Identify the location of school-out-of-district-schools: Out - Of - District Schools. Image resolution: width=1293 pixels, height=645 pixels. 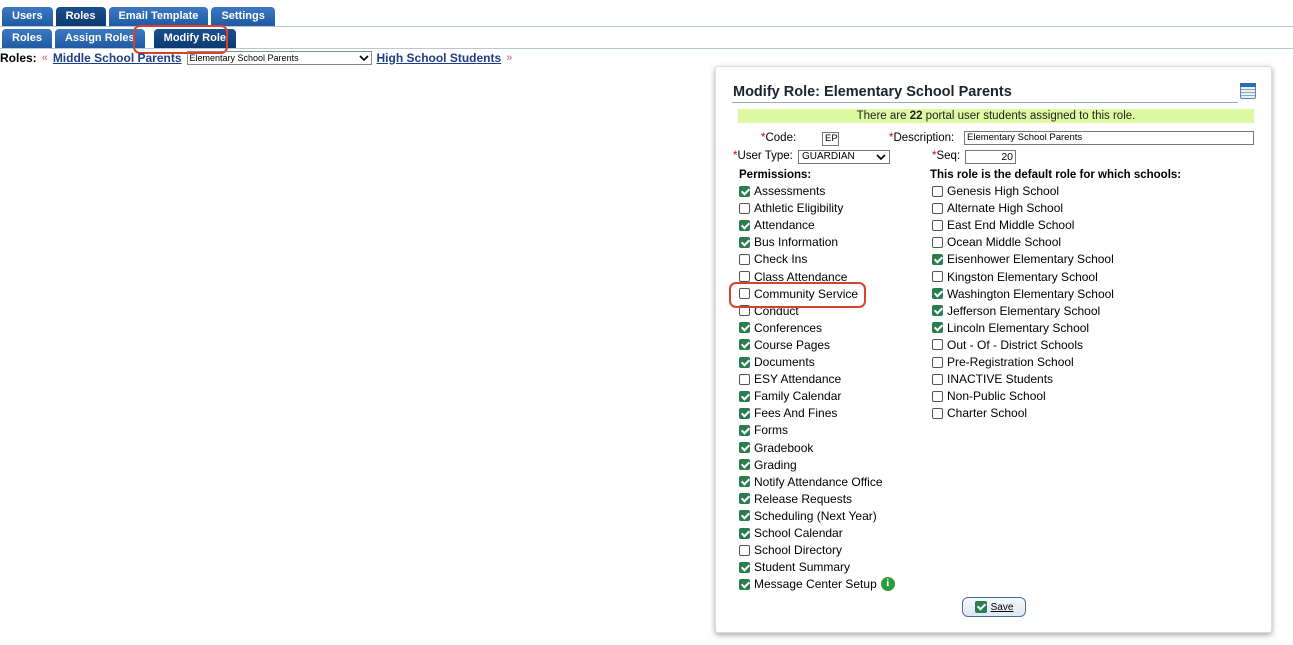
(1007, 345).